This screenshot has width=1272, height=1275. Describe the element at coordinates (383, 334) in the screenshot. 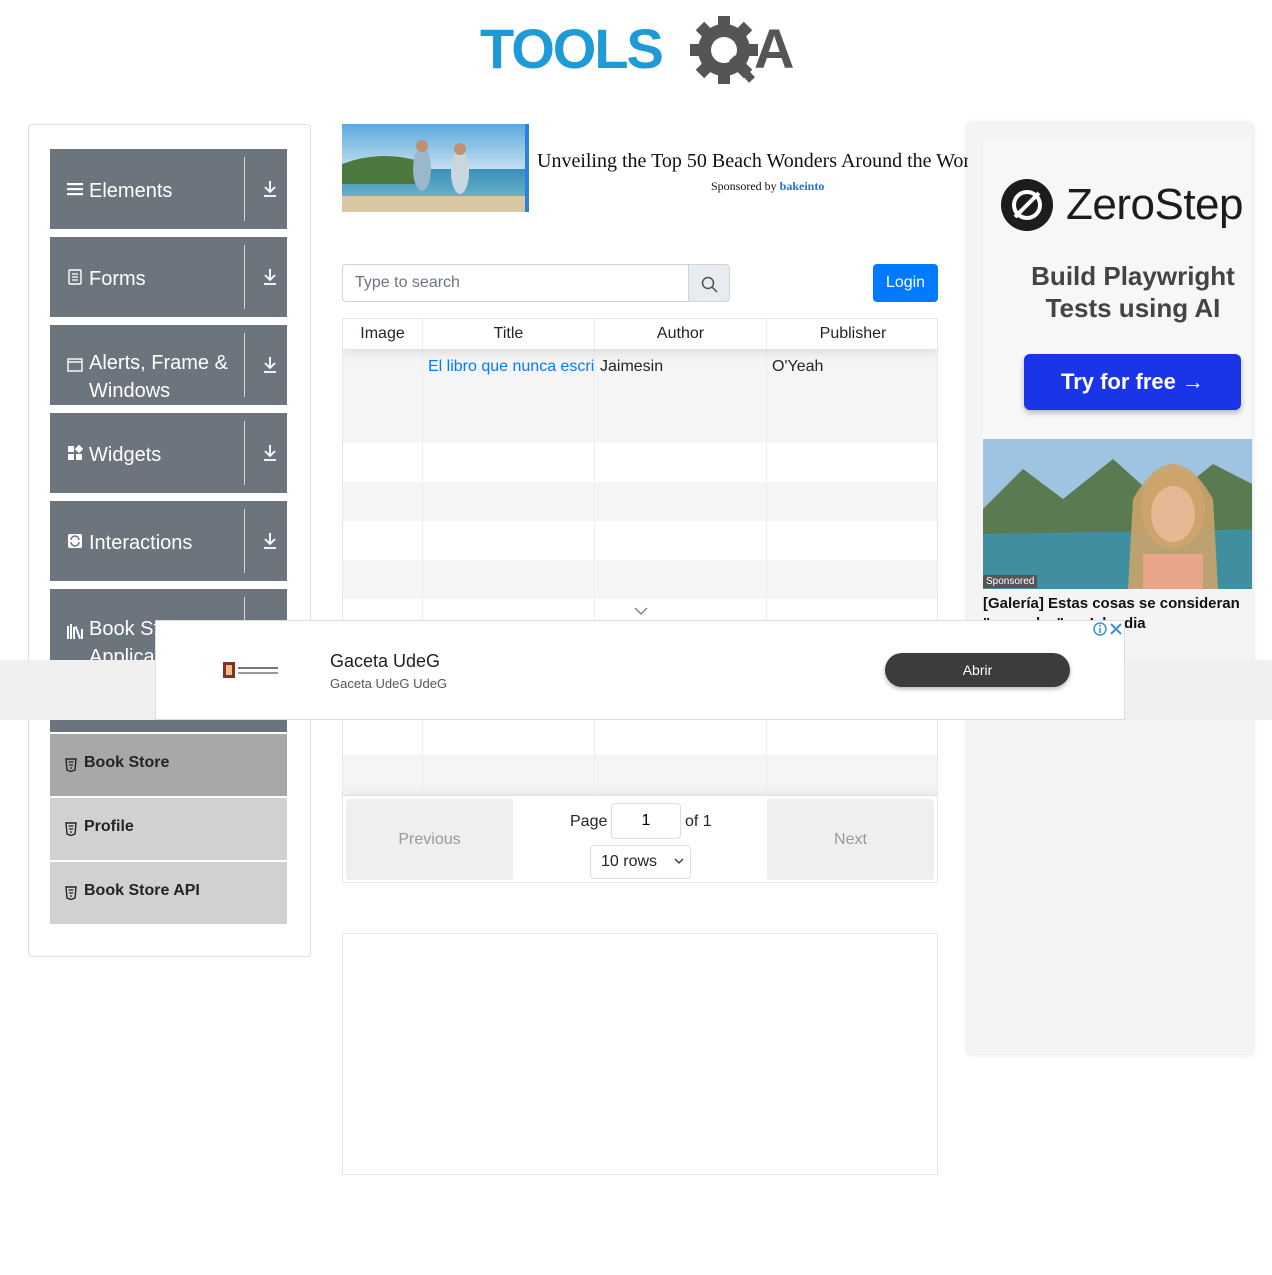

I see `column-header-image: Image` at that location.